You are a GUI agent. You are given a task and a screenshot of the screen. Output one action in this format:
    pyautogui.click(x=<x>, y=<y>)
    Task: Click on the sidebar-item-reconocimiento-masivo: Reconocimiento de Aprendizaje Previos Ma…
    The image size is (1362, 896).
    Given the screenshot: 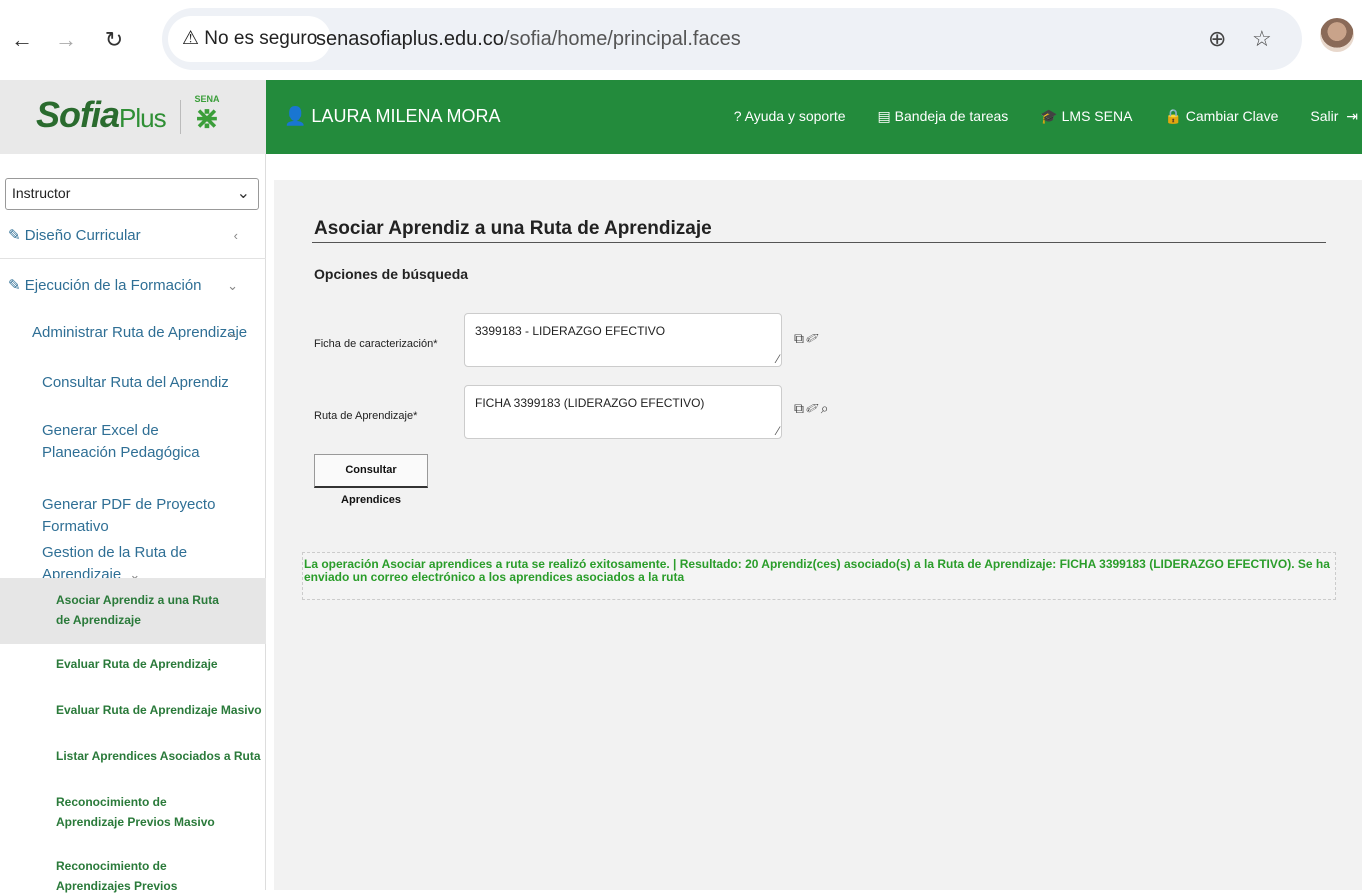 What is the action you would take?
    pyautogui.click(x=133, y=812)
    